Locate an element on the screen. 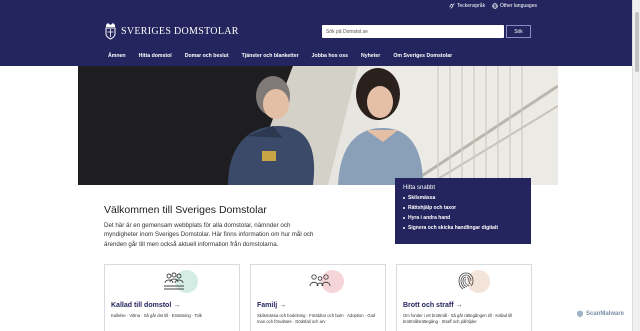 The width and height of the screenshot is (640, 331). nav-item-jobba-hos-oss: Jobba hos oss is located at coordinates (330, 56).